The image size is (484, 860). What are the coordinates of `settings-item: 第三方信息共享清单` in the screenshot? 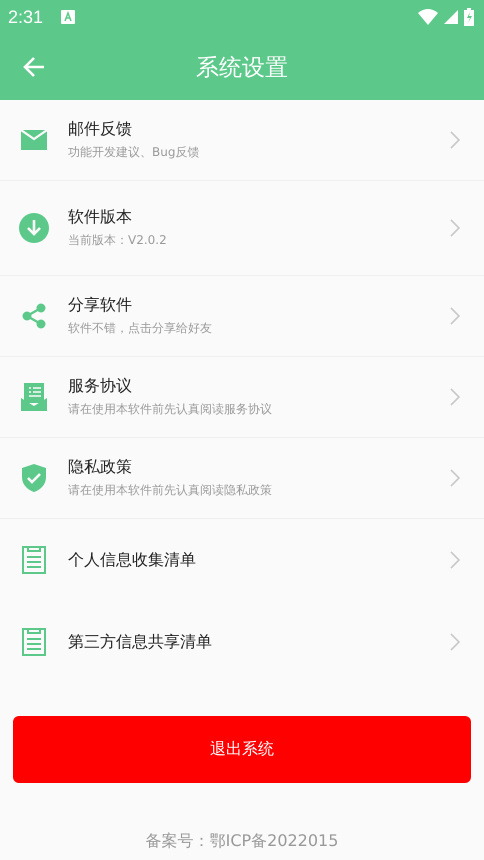 It's located at (242, 642).